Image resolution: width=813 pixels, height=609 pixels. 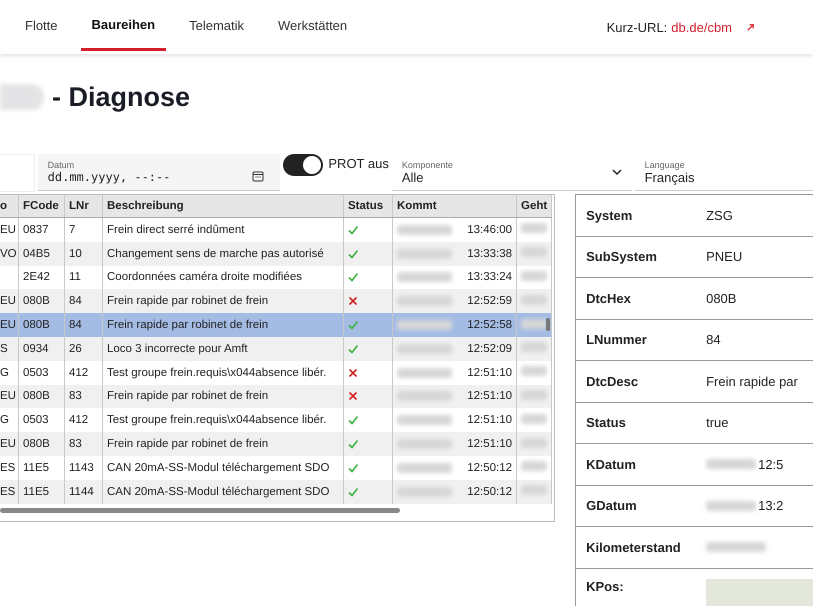 I want to click on toggle-label: PROT aus, so click(x=358, y=163).